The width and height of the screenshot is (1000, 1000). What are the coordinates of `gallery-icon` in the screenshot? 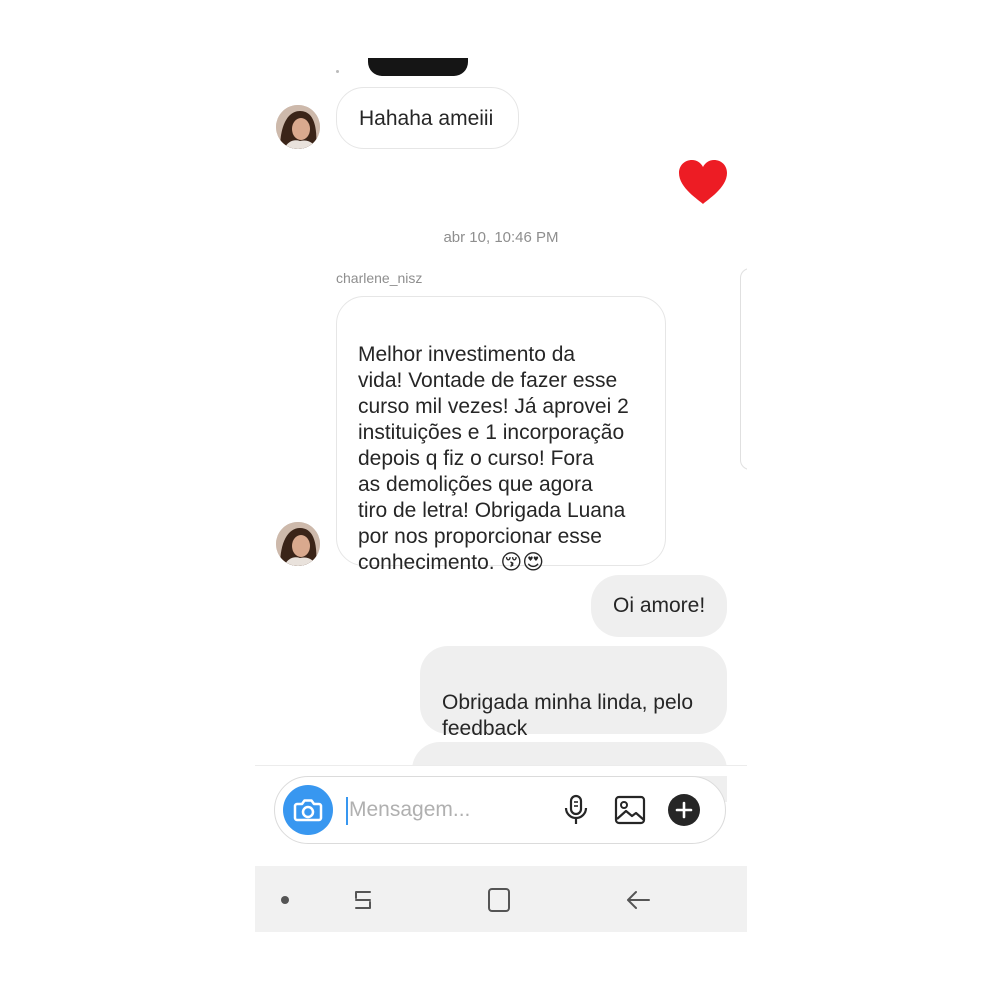 It's located at (630, 810).